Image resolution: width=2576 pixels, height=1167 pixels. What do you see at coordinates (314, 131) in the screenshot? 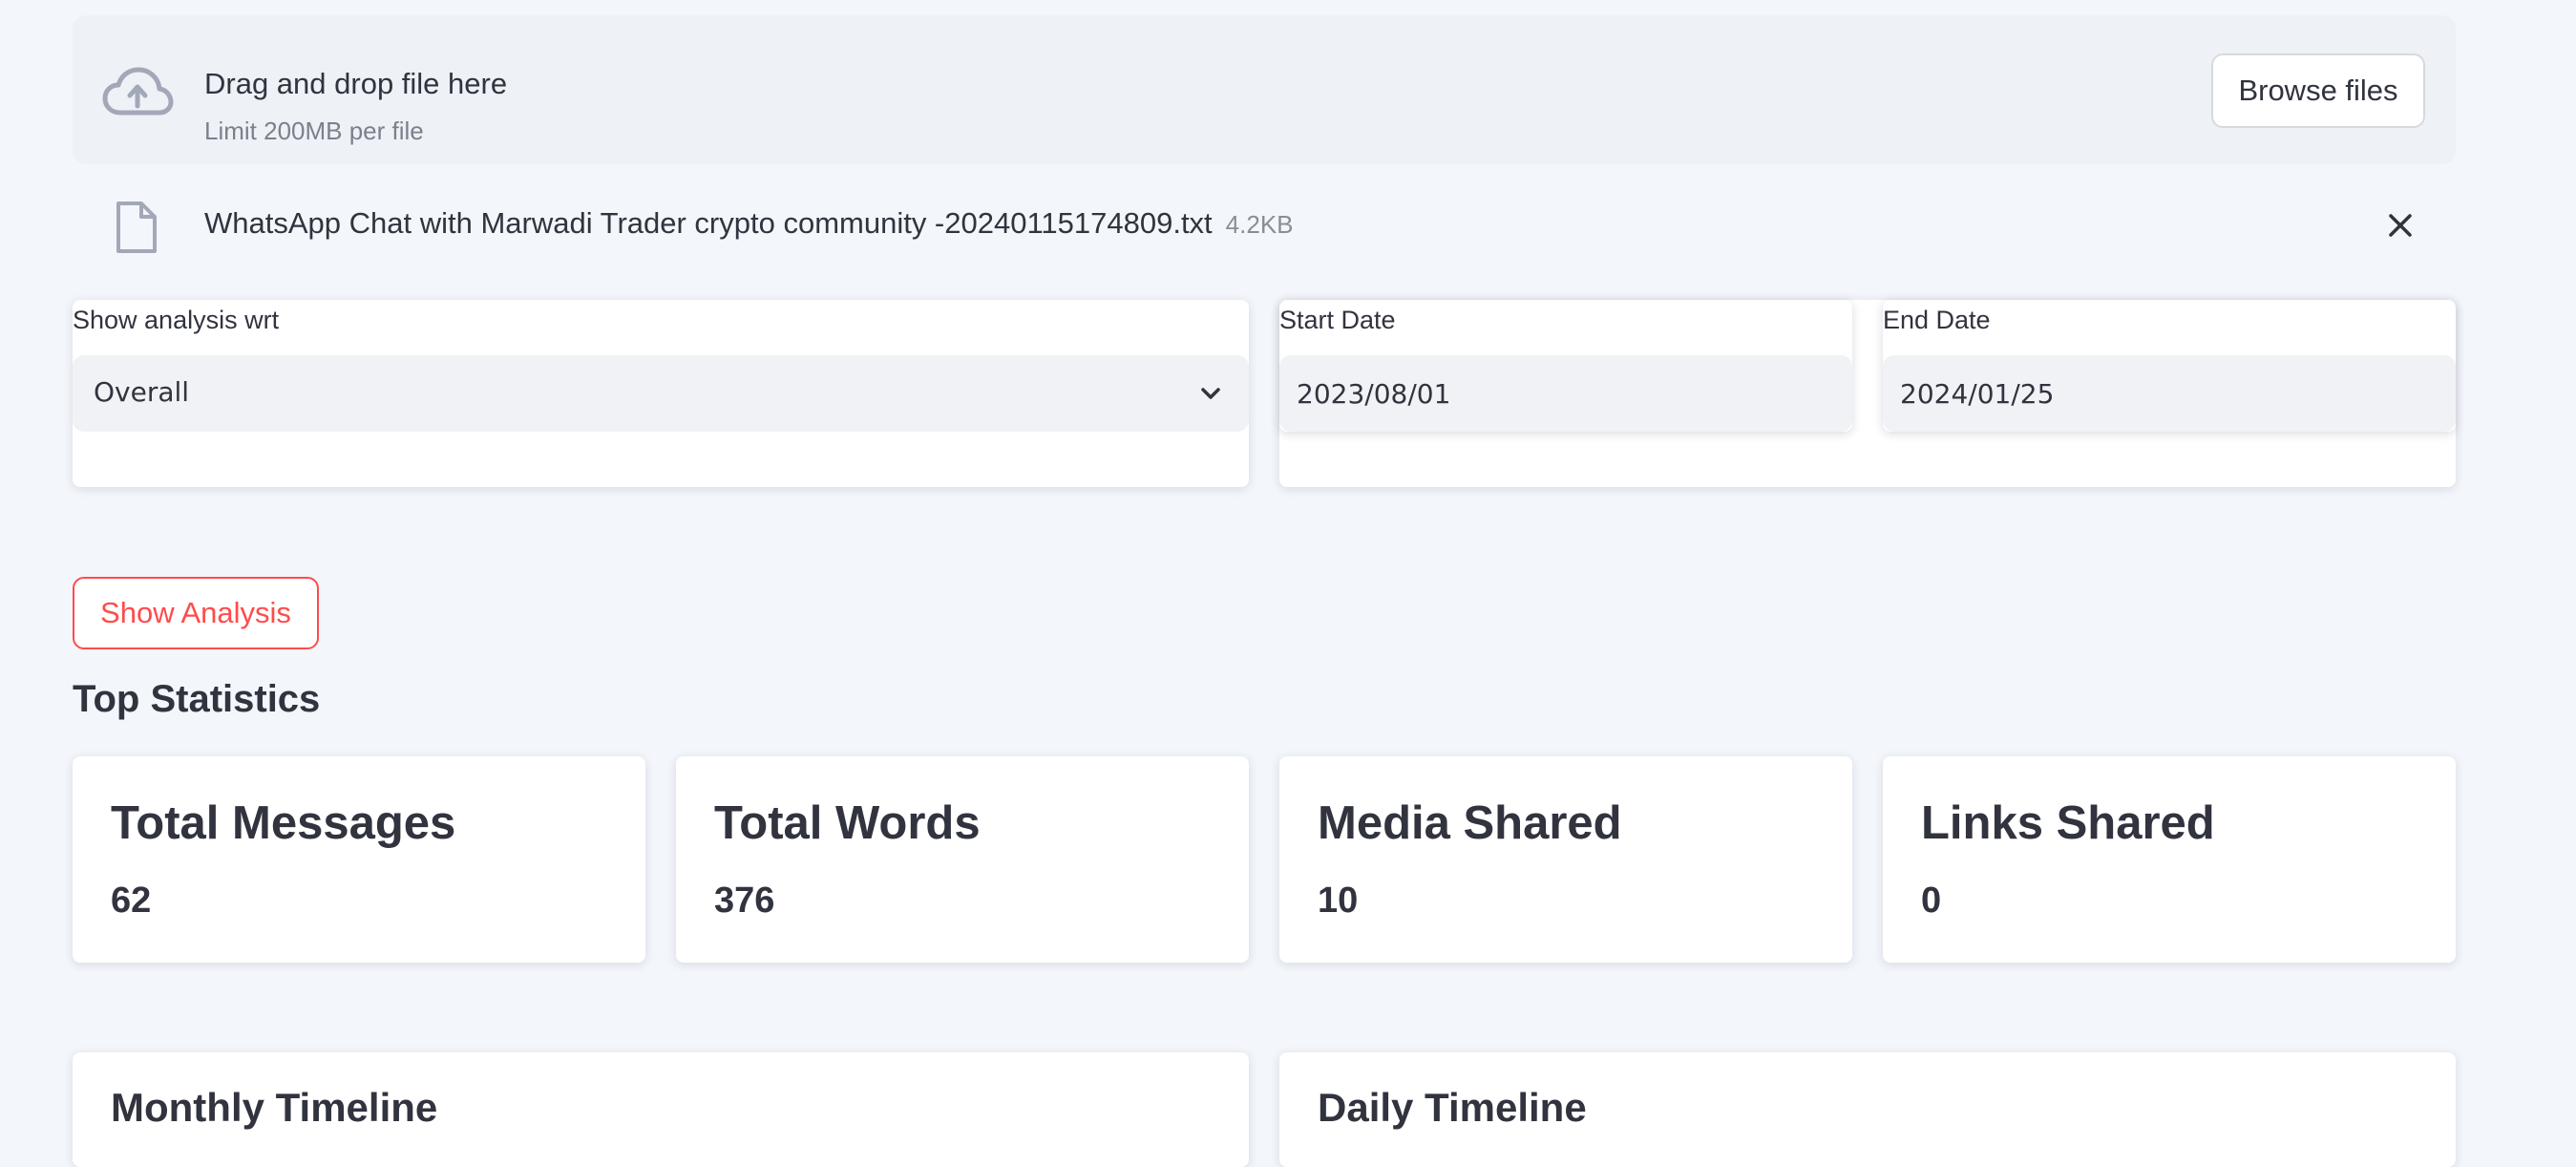
I see `dropzone-limit: Limit 200MB per file` at bounding box center [314, 131].